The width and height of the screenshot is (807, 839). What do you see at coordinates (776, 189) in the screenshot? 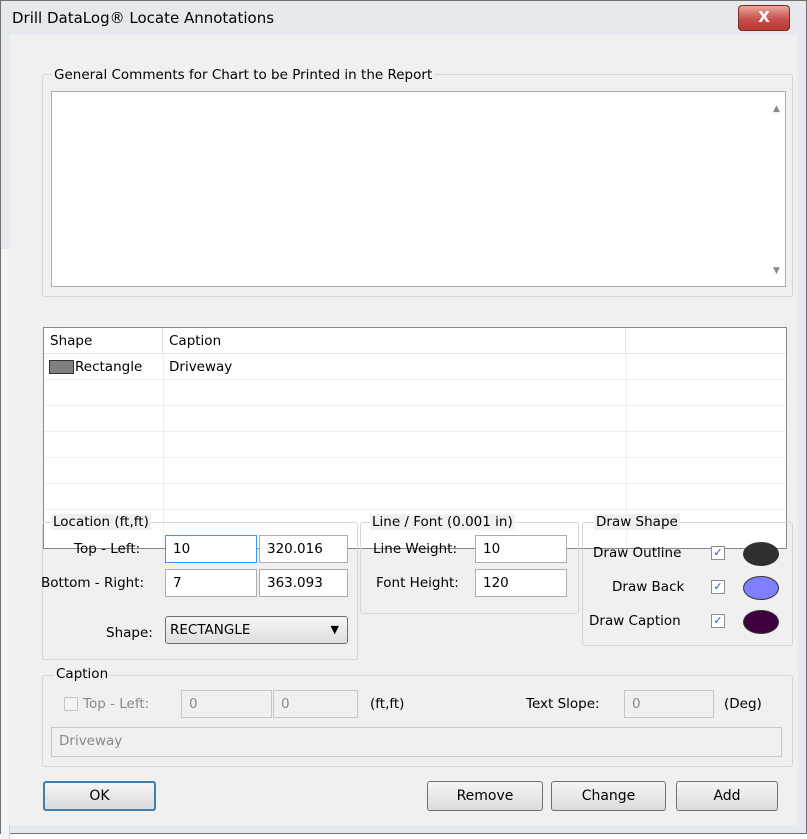
I see `comments-scrollbar: ▲ ▼` at bounding box center [776, 189].